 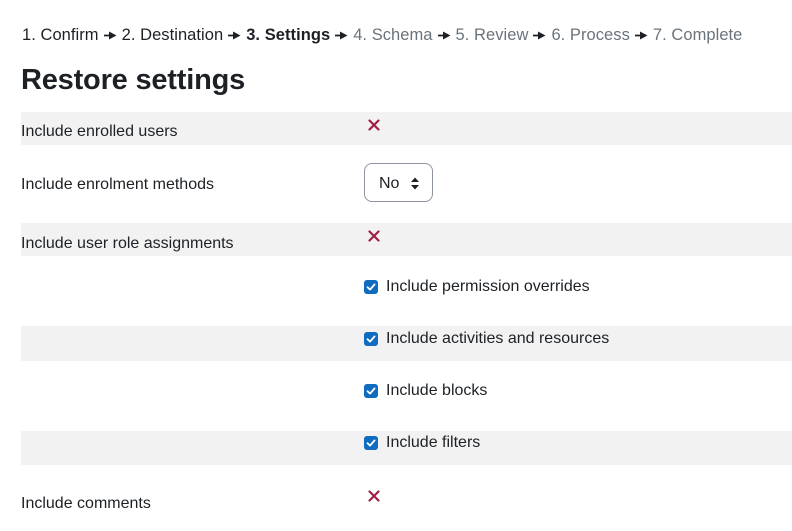 I want to click on checkbox-label: Include filters, so click(x=433, y=443).